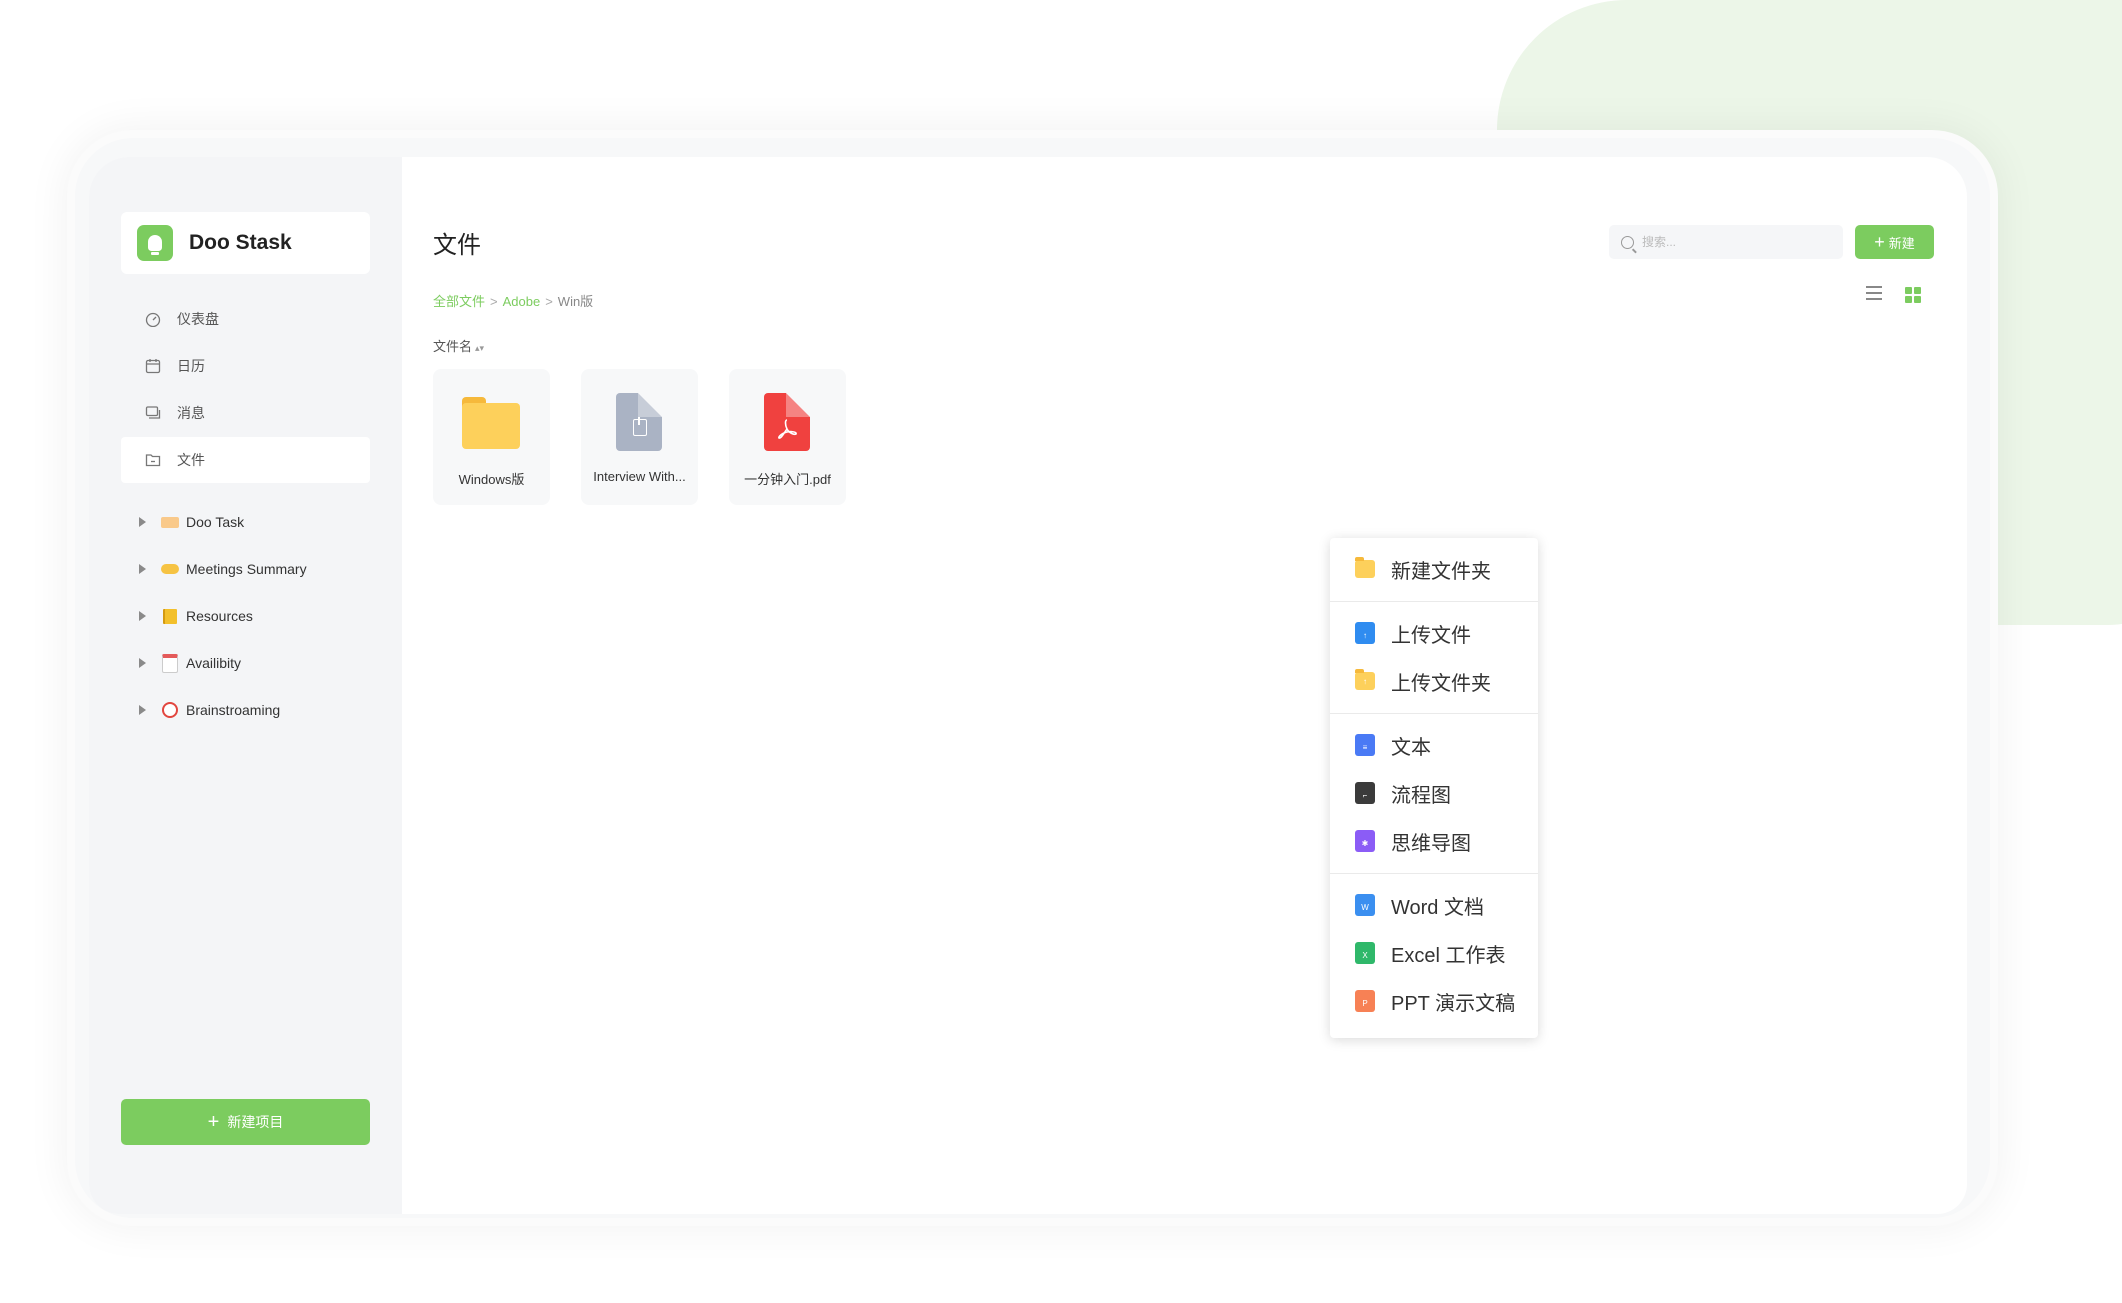 This screenshot has width=2122, height=1303. What do you see at coordinates (191, 460) in the screenshot?
I see `nav-label: 文件` at bounding box center [191, 460].